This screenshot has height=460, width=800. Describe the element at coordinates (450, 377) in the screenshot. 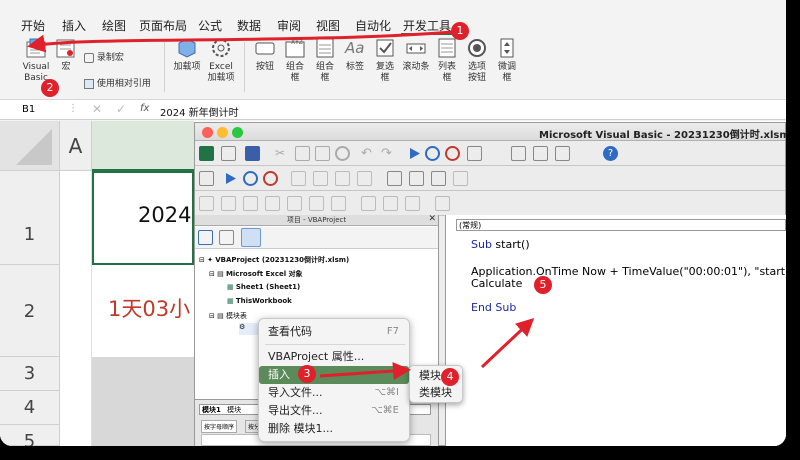

I see `annotation-badge-4: 4` at that location.